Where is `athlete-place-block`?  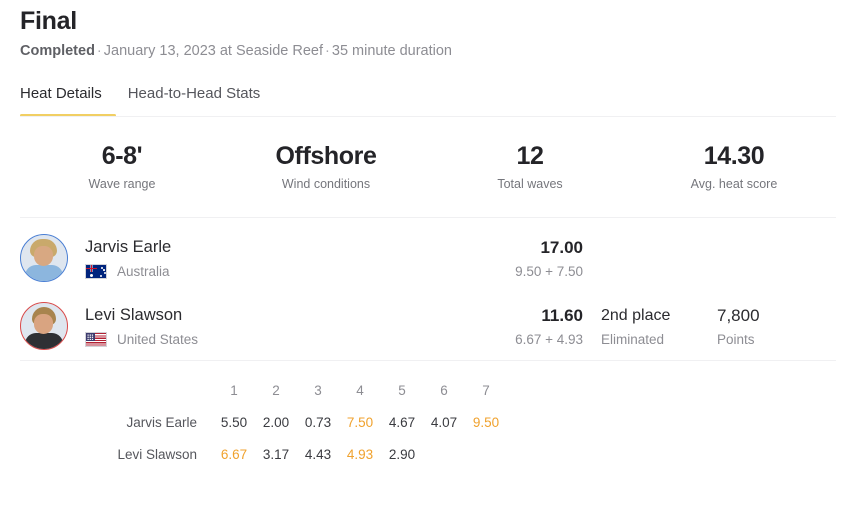 athlete-place-block is located at coordinates (650, 258).